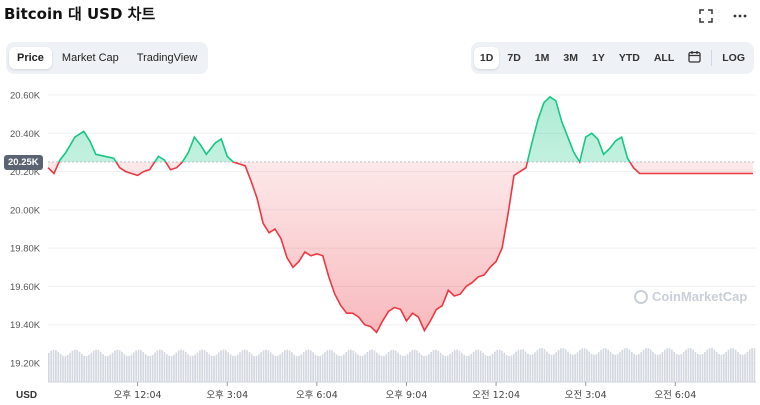 This screenshot has height=405, width=760. Describe the element at coordinates (675, 395) in the screenshot. I see `x-tick-label: 오전 6:04` at that location.